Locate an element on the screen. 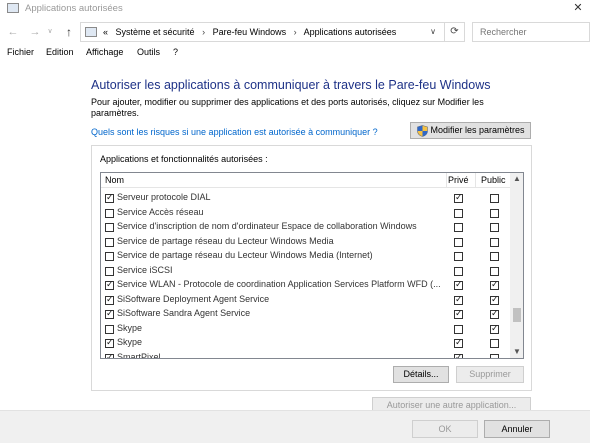 The height and width of the screenshot is (443, 590). list-item: SiSoftware Deployment Agent Service is located at coordinates (305, 300).